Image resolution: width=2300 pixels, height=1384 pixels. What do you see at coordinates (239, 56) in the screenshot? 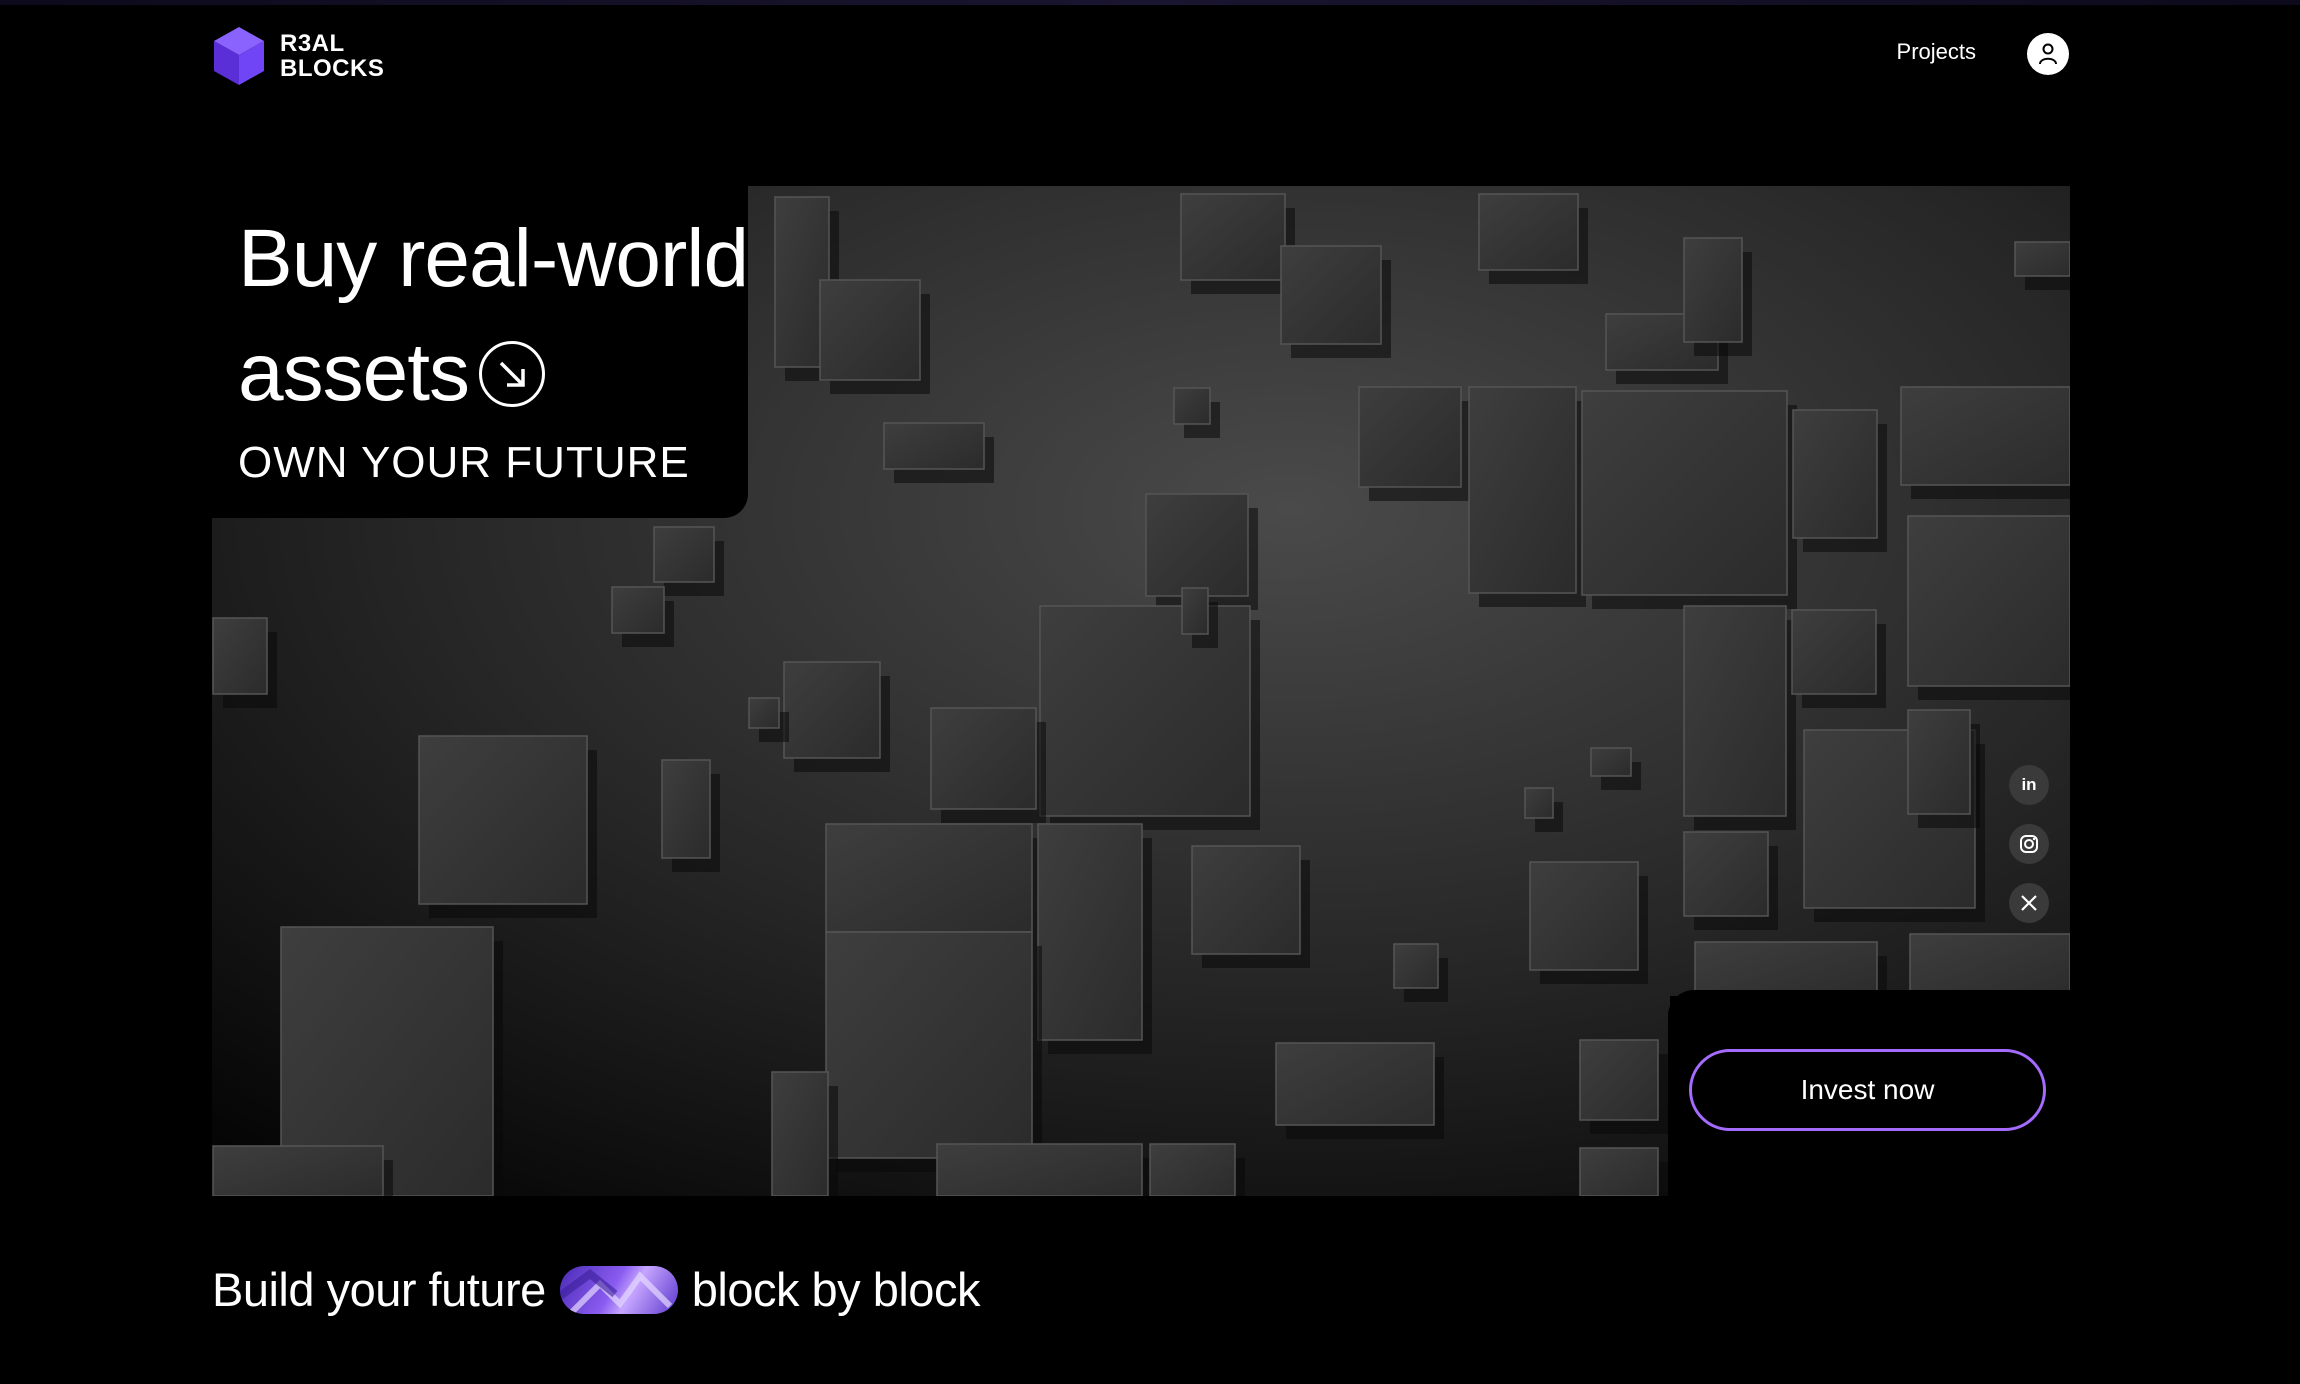
I see `cube-logo-icon` at bounding box center [239, 56].